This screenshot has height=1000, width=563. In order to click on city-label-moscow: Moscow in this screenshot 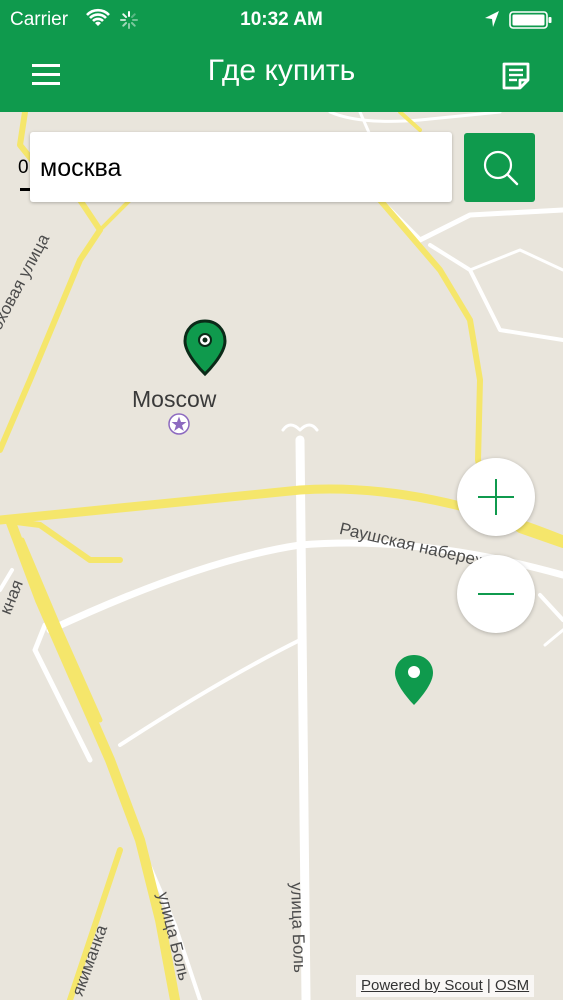, I will do `click(174, 399)`.